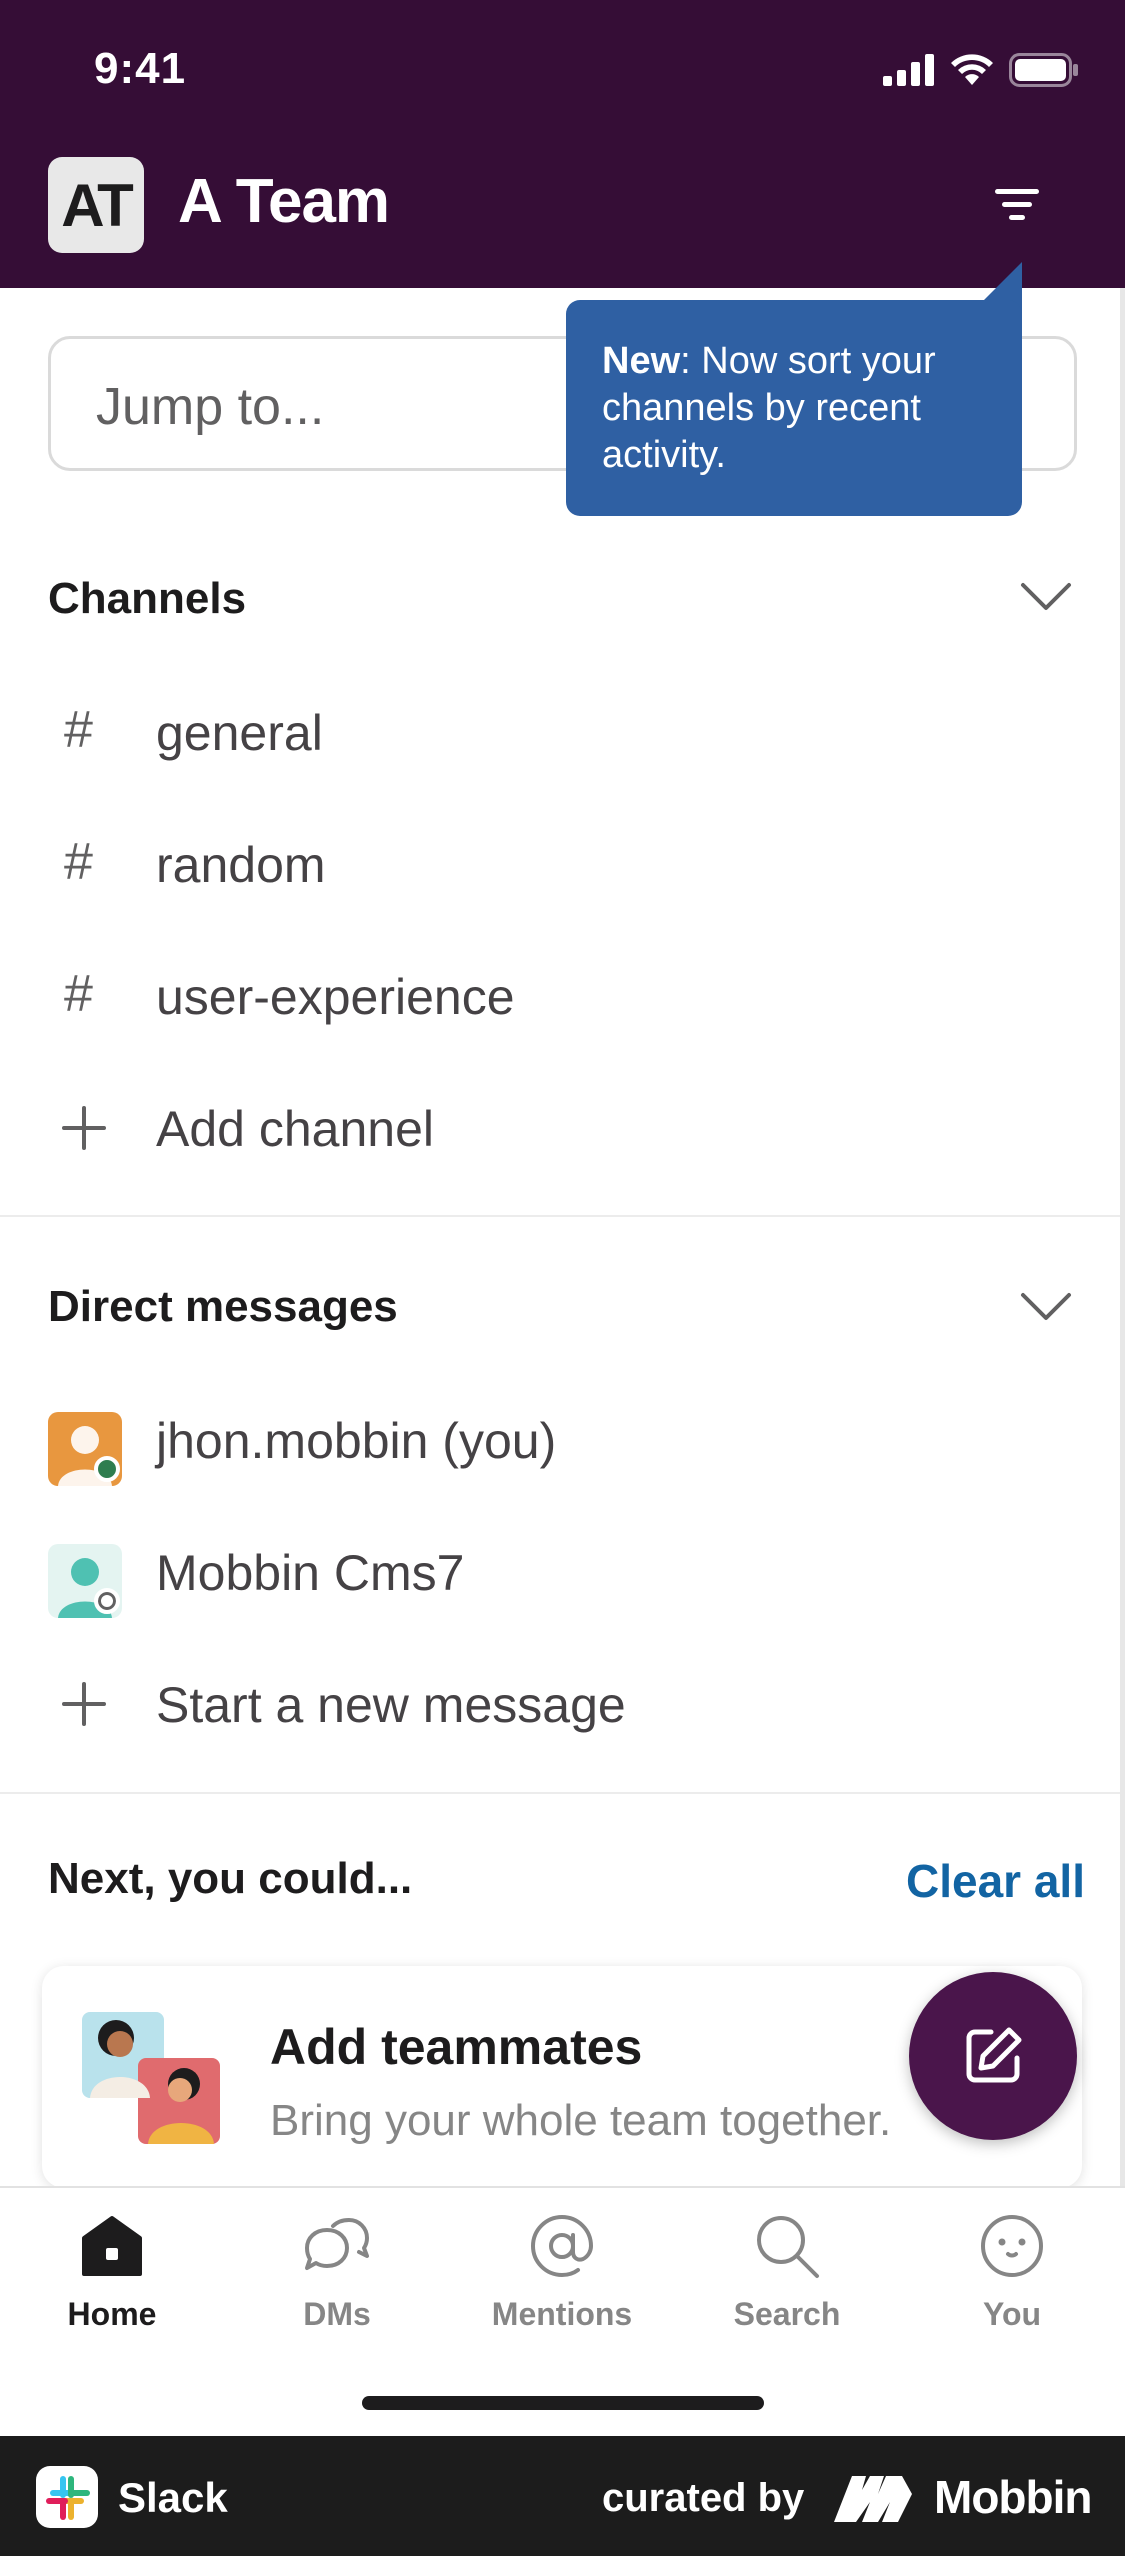 The width and height of the screenshot is (1125, 2556). What do you see at coordinates (107, 1469) in the screenshot?
I see `presence-active-indicator` at bounding box center [107, 1469].